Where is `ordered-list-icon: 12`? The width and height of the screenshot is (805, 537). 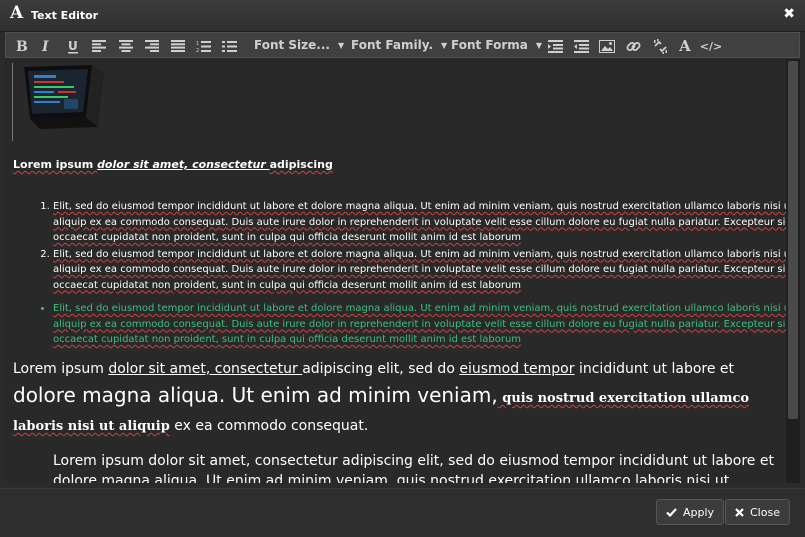 ordered-list-icon: 12 is located at coordinates (203, 46).